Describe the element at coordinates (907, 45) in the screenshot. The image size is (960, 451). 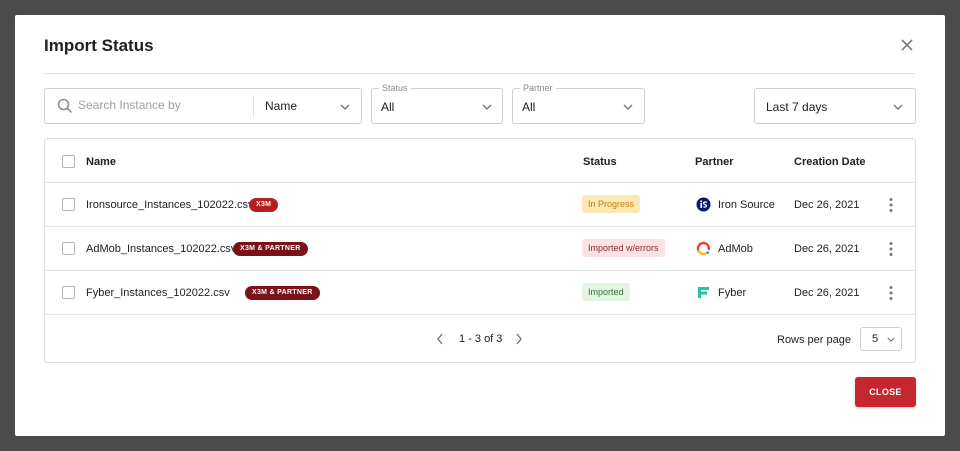
I see `close-icon` at that location.